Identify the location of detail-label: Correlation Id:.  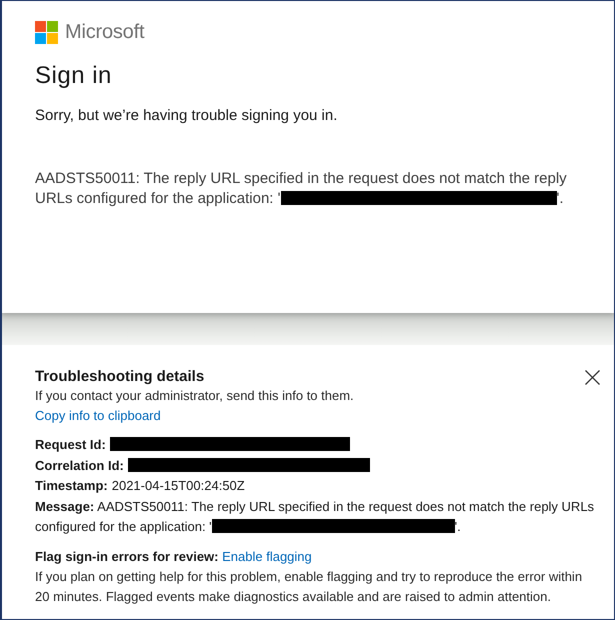
(79, 465).